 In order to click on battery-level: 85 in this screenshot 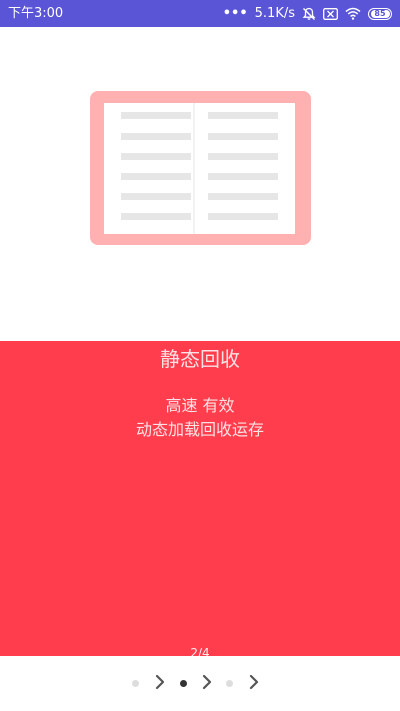, I will do `click(380, 13)`.